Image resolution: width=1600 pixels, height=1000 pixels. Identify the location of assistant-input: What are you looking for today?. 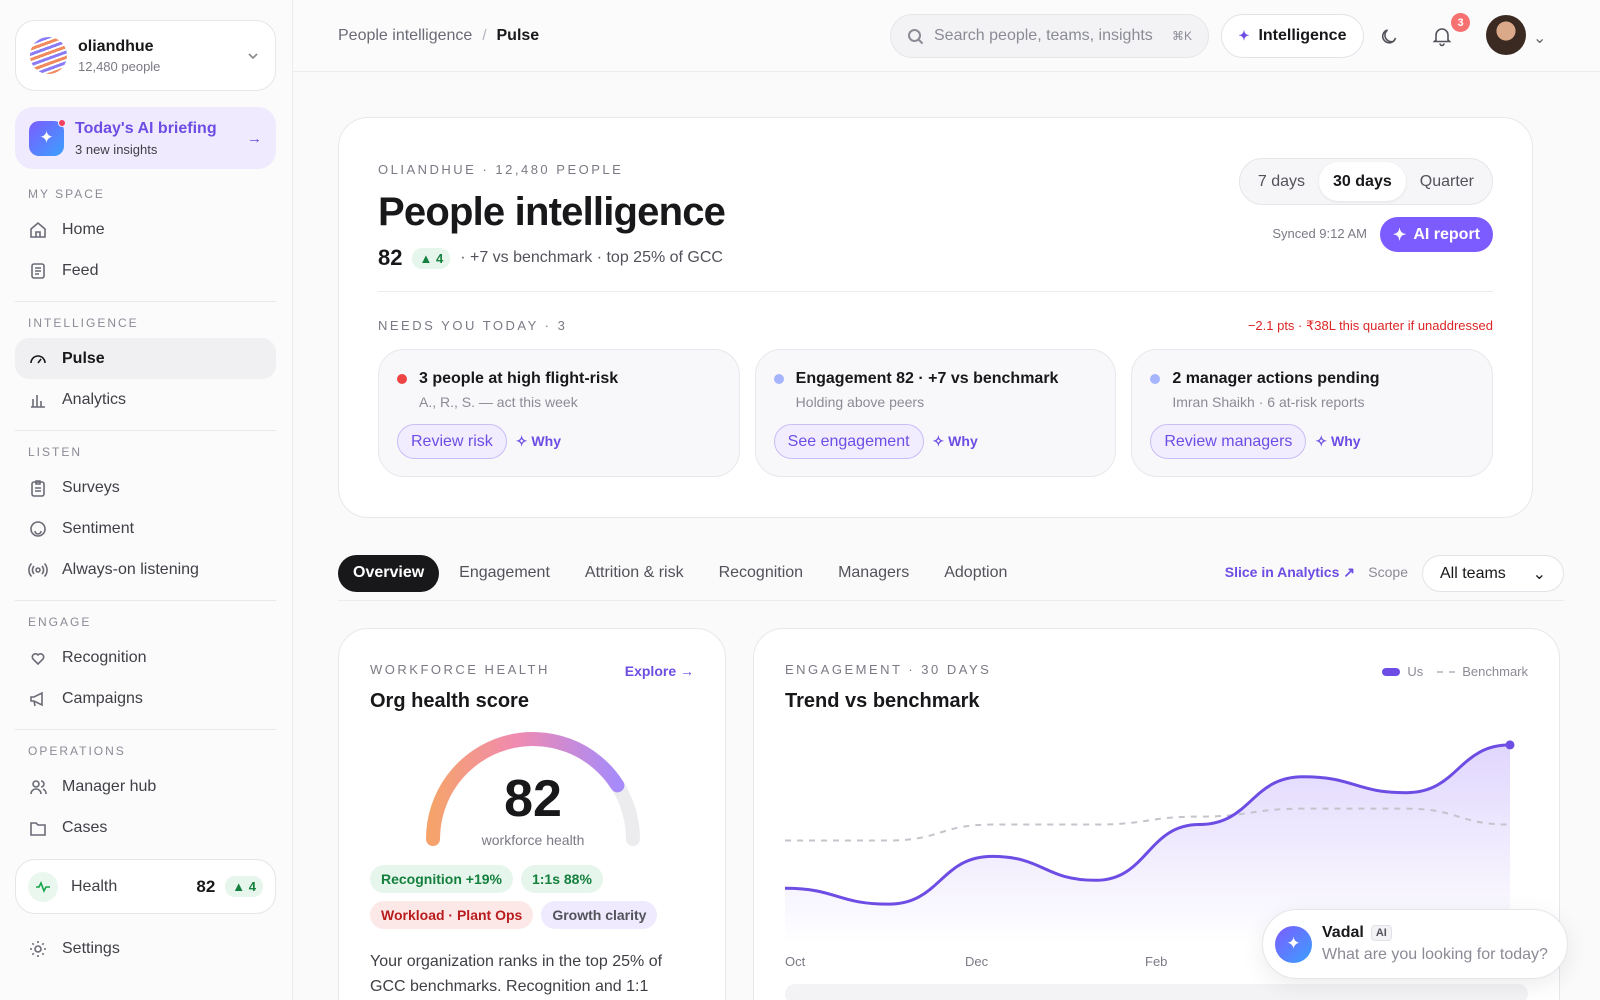
(1435, 955).